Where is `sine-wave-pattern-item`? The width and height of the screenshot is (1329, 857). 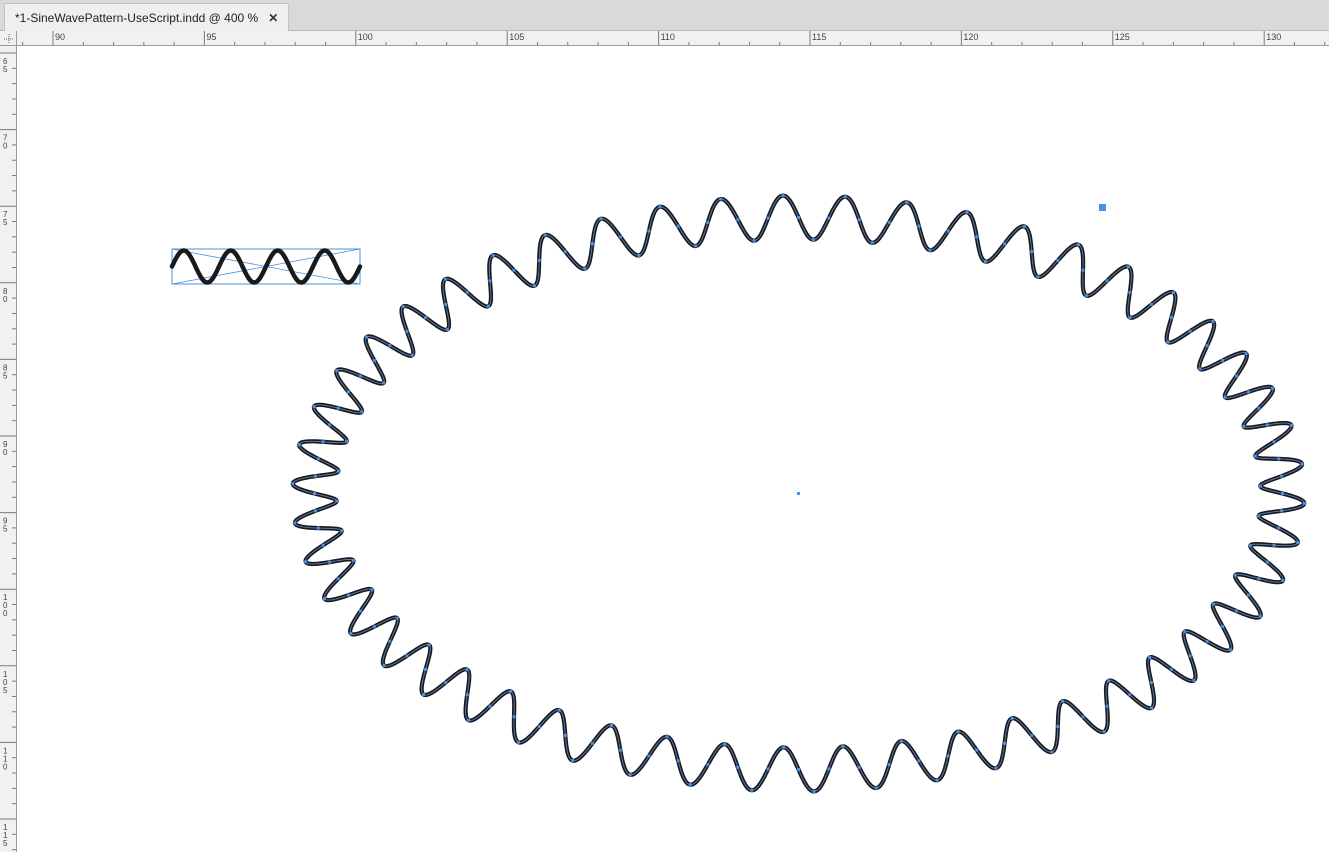 sine-wave-pattern-item is located at coordinates (266, 266).